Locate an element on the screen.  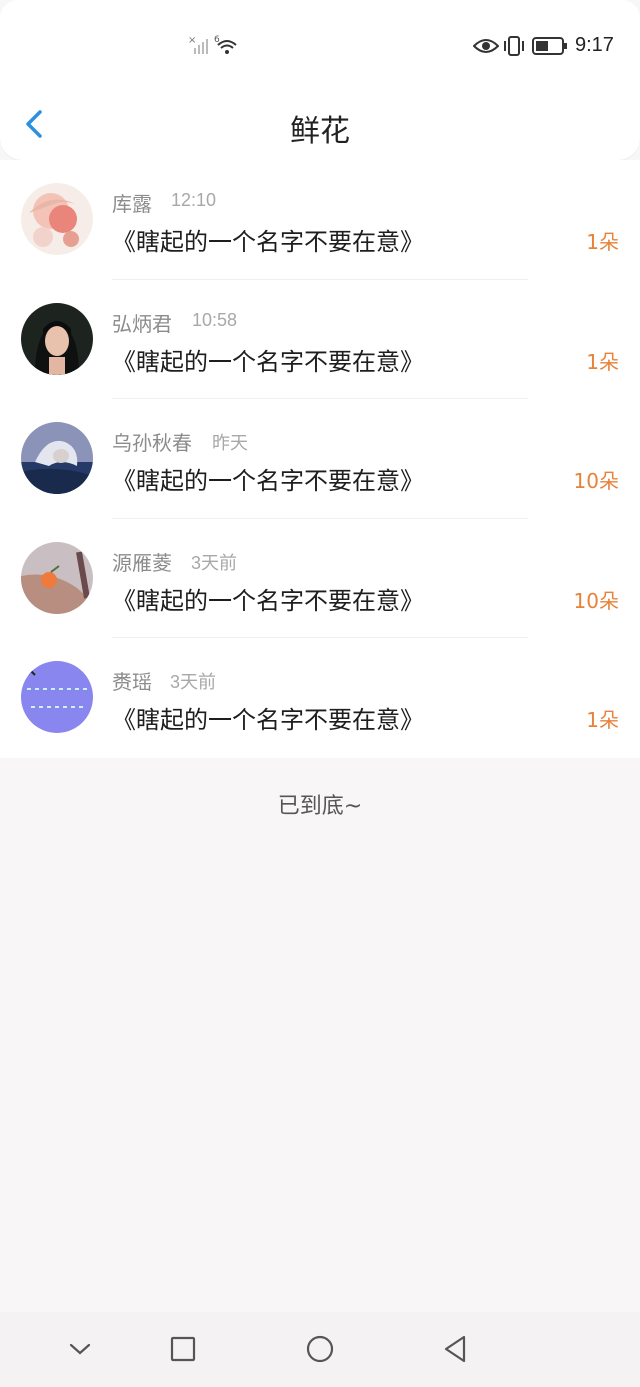
send-time: 10:58 is located at coordinates (215, 319).